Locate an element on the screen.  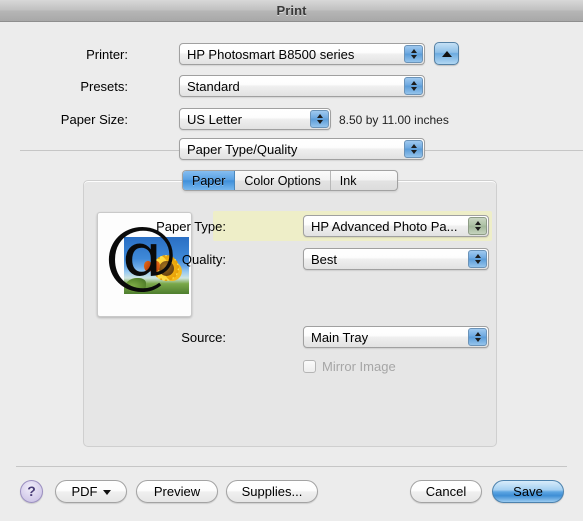
presets-select: Standard is located at coordinates (302, 86).